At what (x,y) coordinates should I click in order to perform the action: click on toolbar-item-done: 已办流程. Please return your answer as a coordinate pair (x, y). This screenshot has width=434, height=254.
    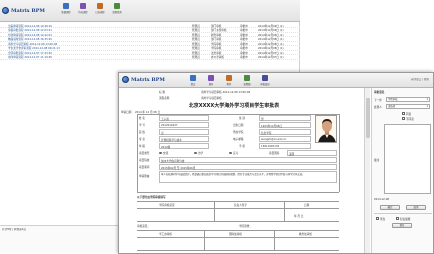
    Looking at the image, I should click on (100, 8).